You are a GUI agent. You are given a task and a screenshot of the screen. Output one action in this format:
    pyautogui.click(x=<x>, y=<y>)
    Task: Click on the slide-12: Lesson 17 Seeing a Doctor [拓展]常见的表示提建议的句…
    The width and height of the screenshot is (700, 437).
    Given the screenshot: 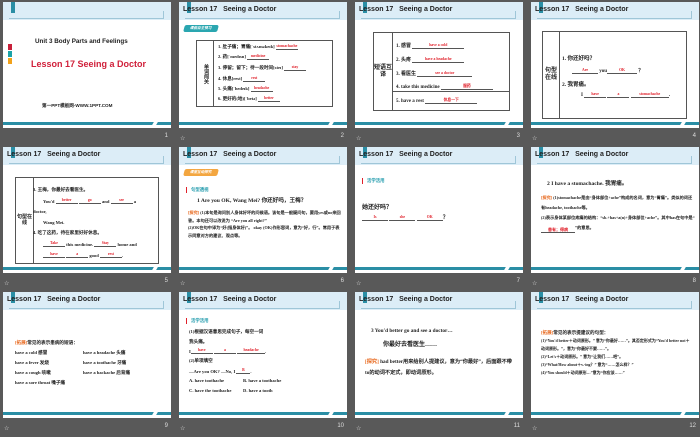 What is the action you would take?
    pyautogui.click(x=615, y=355)
    